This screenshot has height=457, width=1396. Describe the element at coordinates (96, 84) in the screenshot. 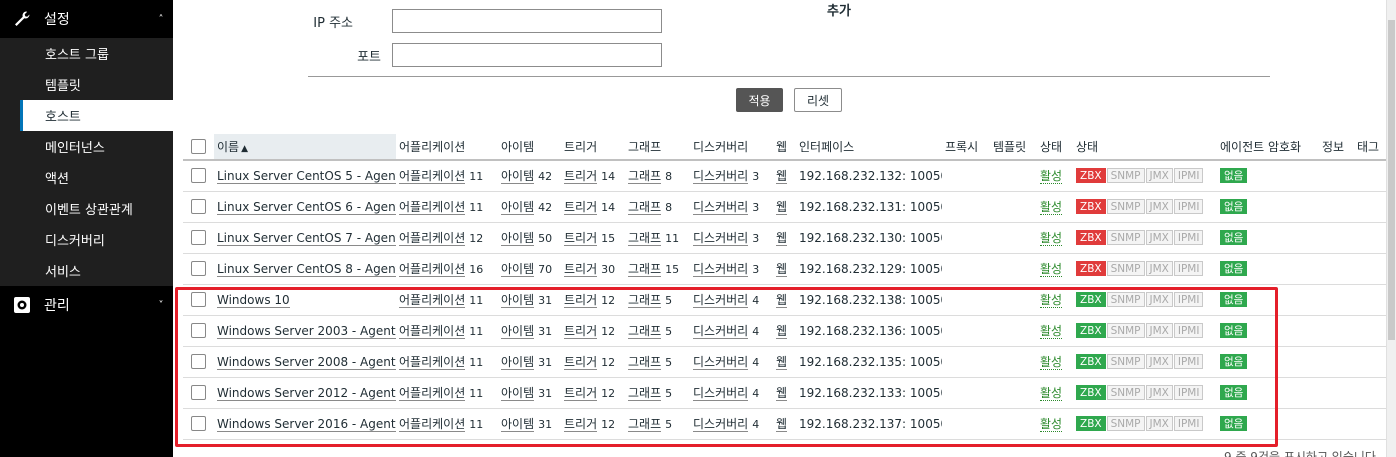

I see `sidebar-item-templates: 템플릿` at that location.